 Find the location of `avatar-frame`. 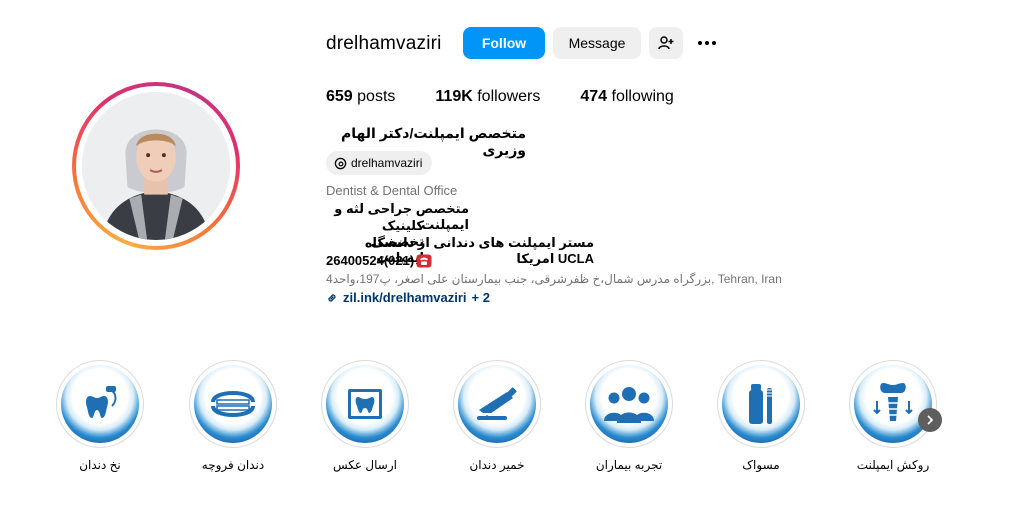

avatar-frame is located at coordinates (156, 166).